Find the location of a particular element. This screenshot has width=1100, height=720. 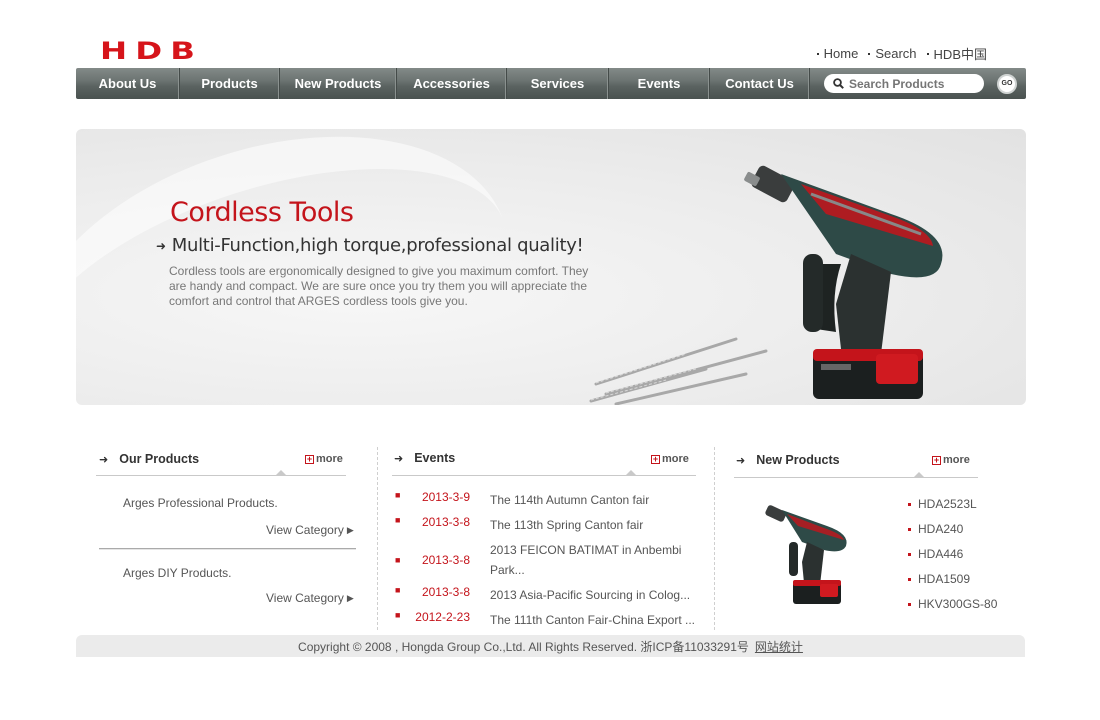

nav-contact-us: Contact Us is located at coordinates (760, 83).